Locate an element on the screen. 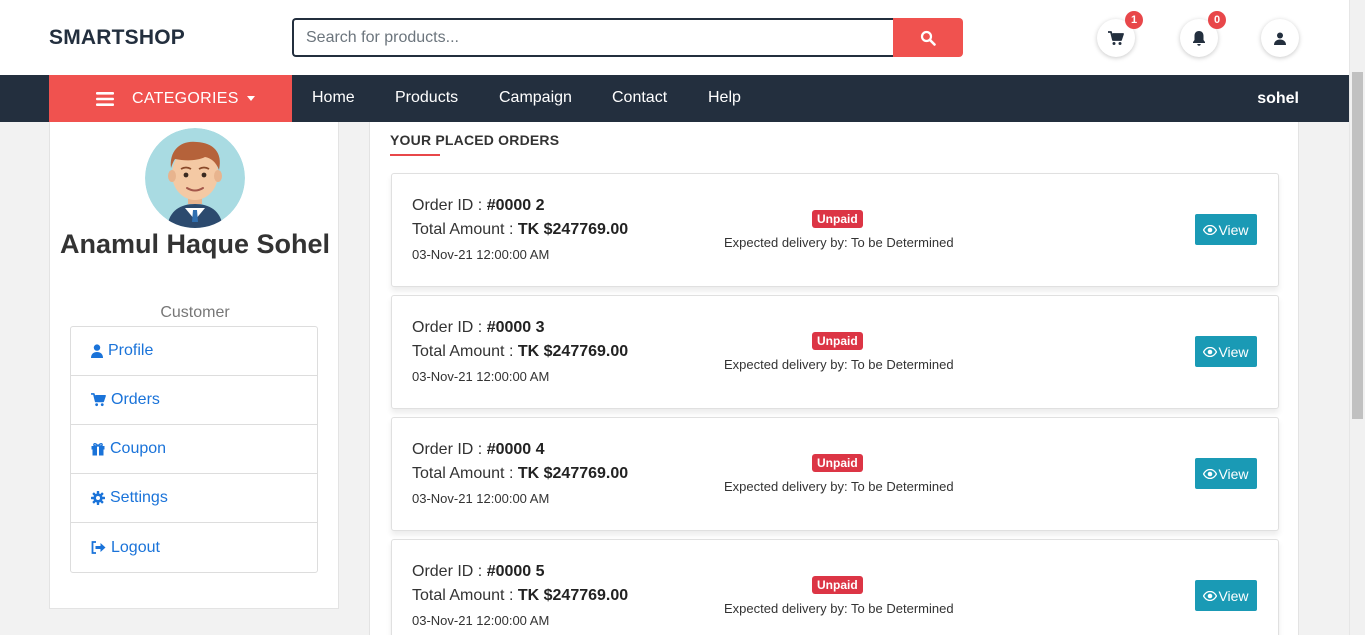  order-id: Order ID : #0000 5 is located at coordinates (478, 571).